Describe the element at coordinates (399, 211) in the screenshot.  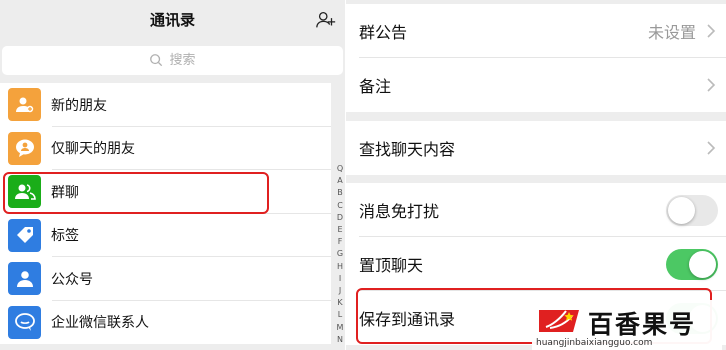
I see `mute-notifications-label: 消息免打扰` at that location.